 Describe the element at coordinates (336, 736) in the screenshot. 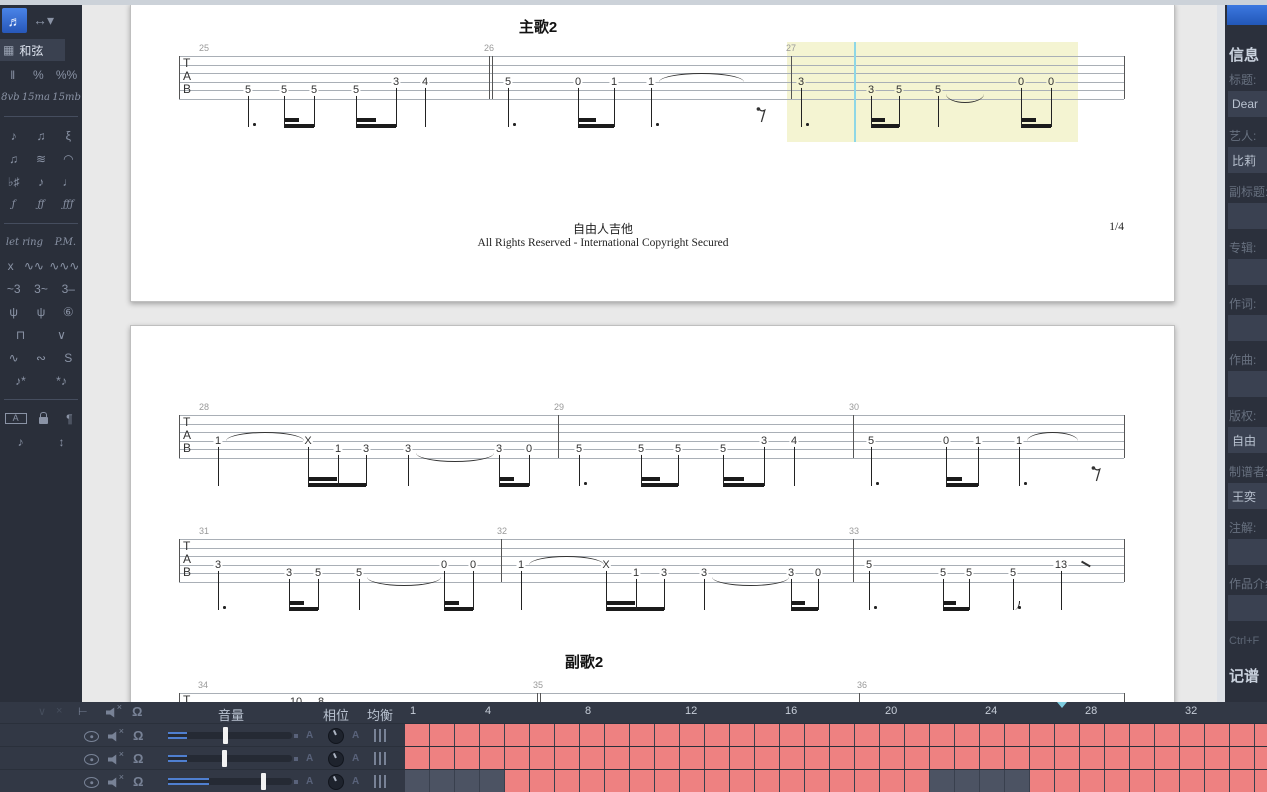

I see `pan-knob` at that location.